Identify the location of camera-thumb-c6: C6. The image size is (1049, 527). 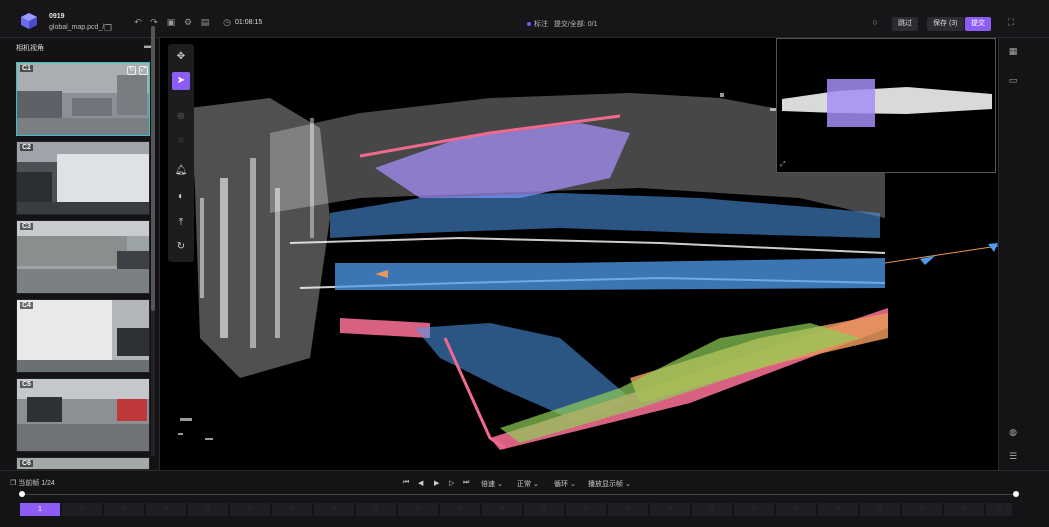
(83, 463).